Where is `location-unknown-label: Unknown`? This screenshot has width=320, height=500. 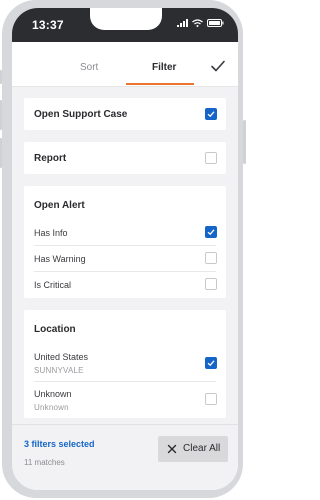 location-unknown-label: Unknown is located at coordinates (53, 394).